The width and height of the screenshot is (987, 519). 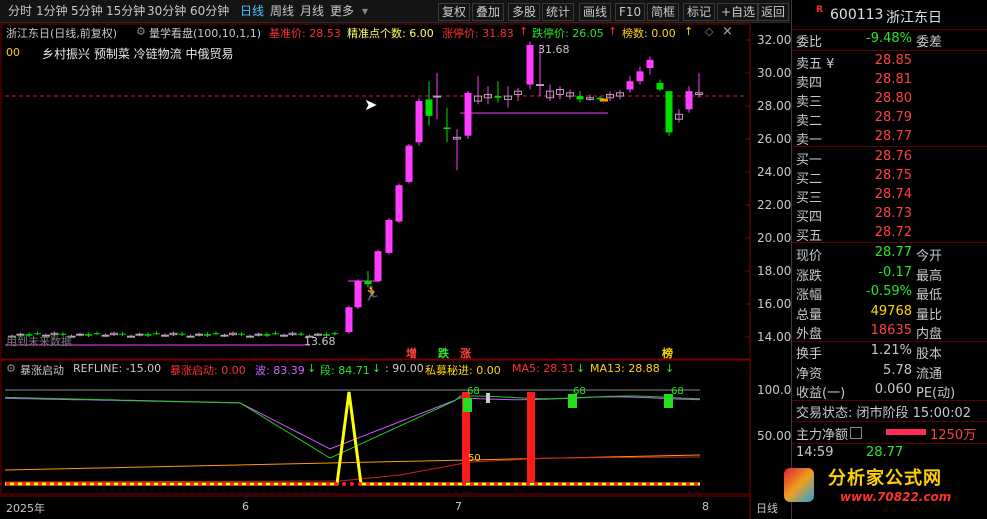 What do you see at coordinates (87, 11) in the screenshot?
I see `period-5min: 5分钟` at bounding box center [87, 11].